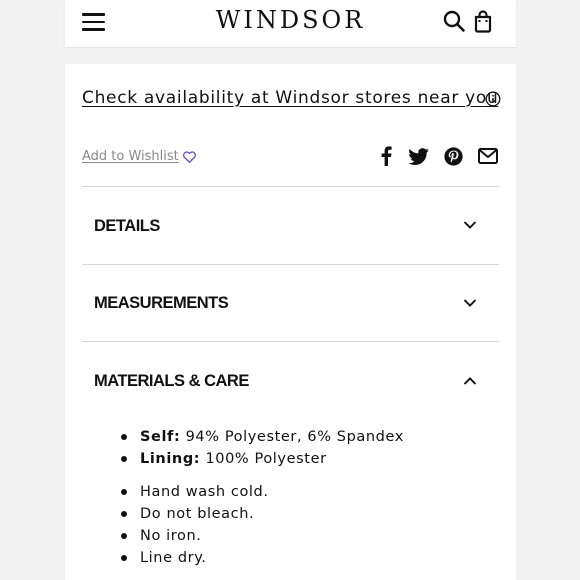 The height and width of the screenshot is (580, 580). I want to click on list-item: Do not bleach., so click(195, 514).